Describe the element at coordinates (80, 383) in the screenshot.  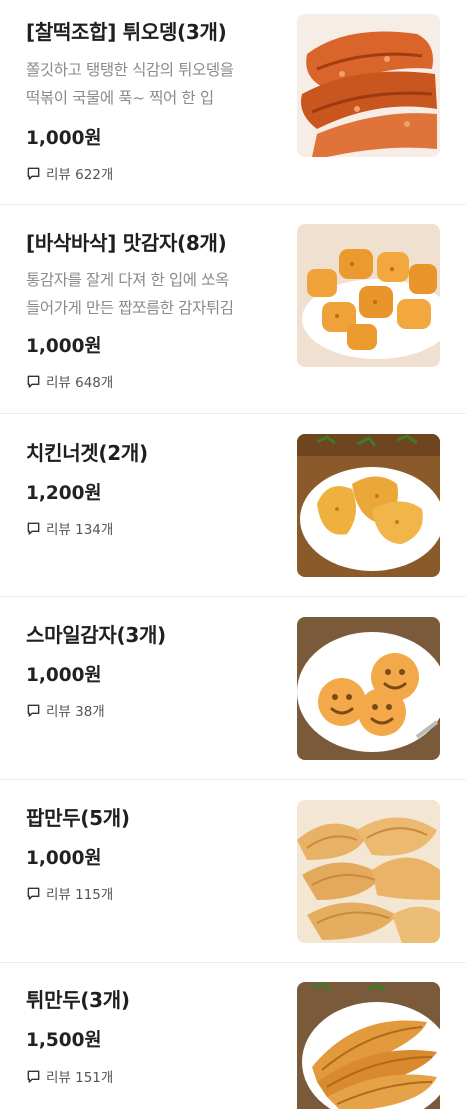
I see `review-count-label: 리뷰 648개` at that location.